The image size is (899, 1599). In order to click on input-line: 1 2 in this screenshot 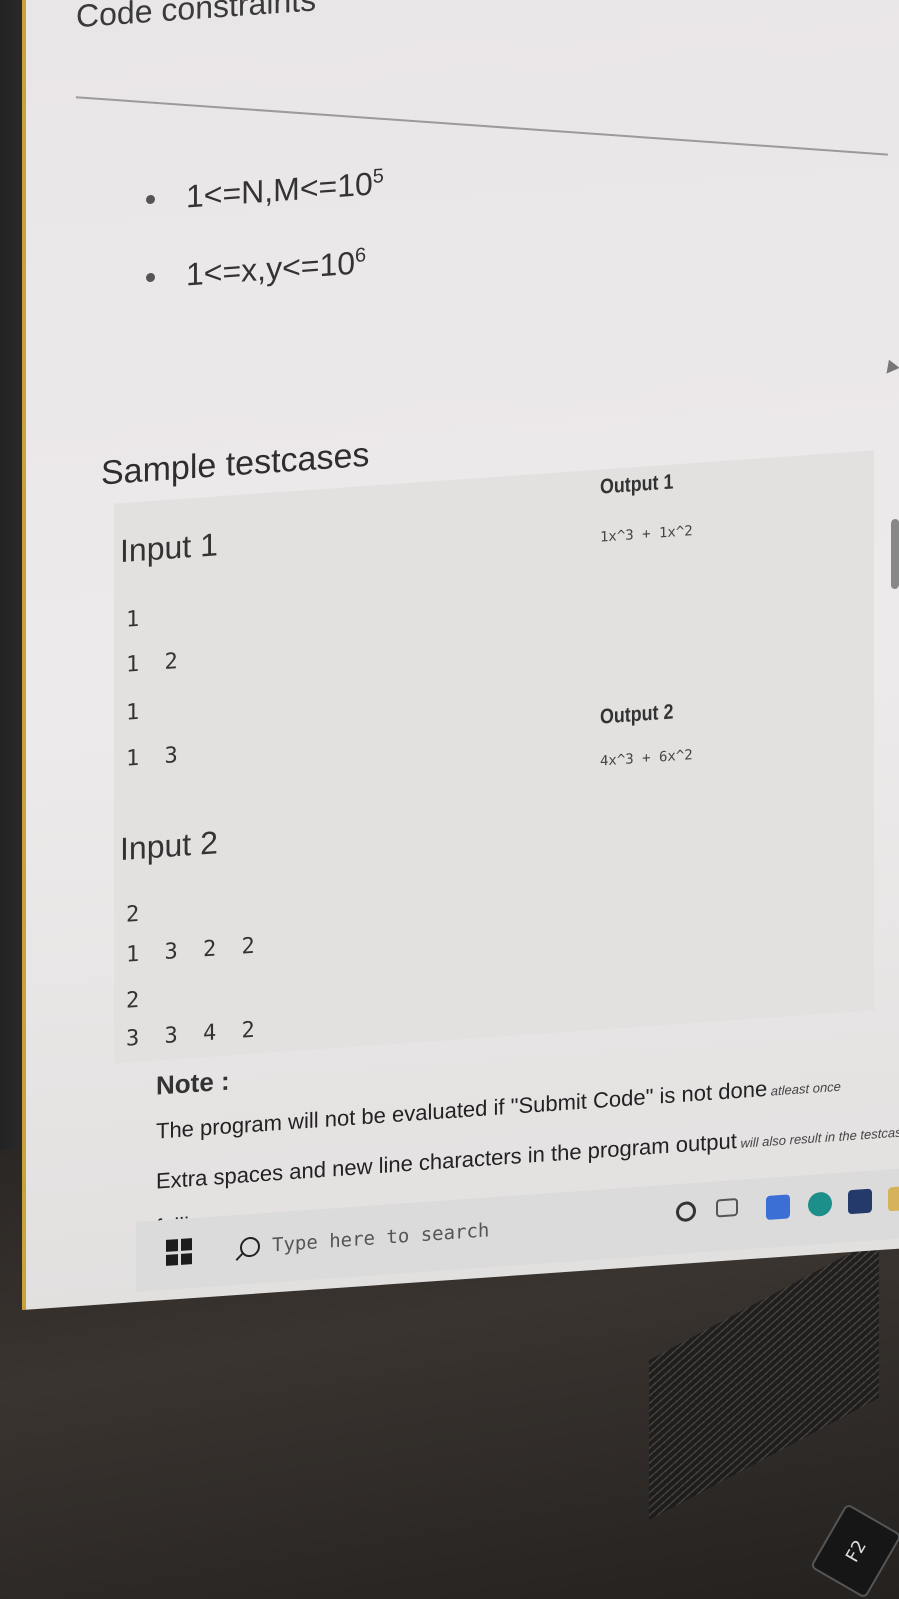, I will do `click(155, 663)`.